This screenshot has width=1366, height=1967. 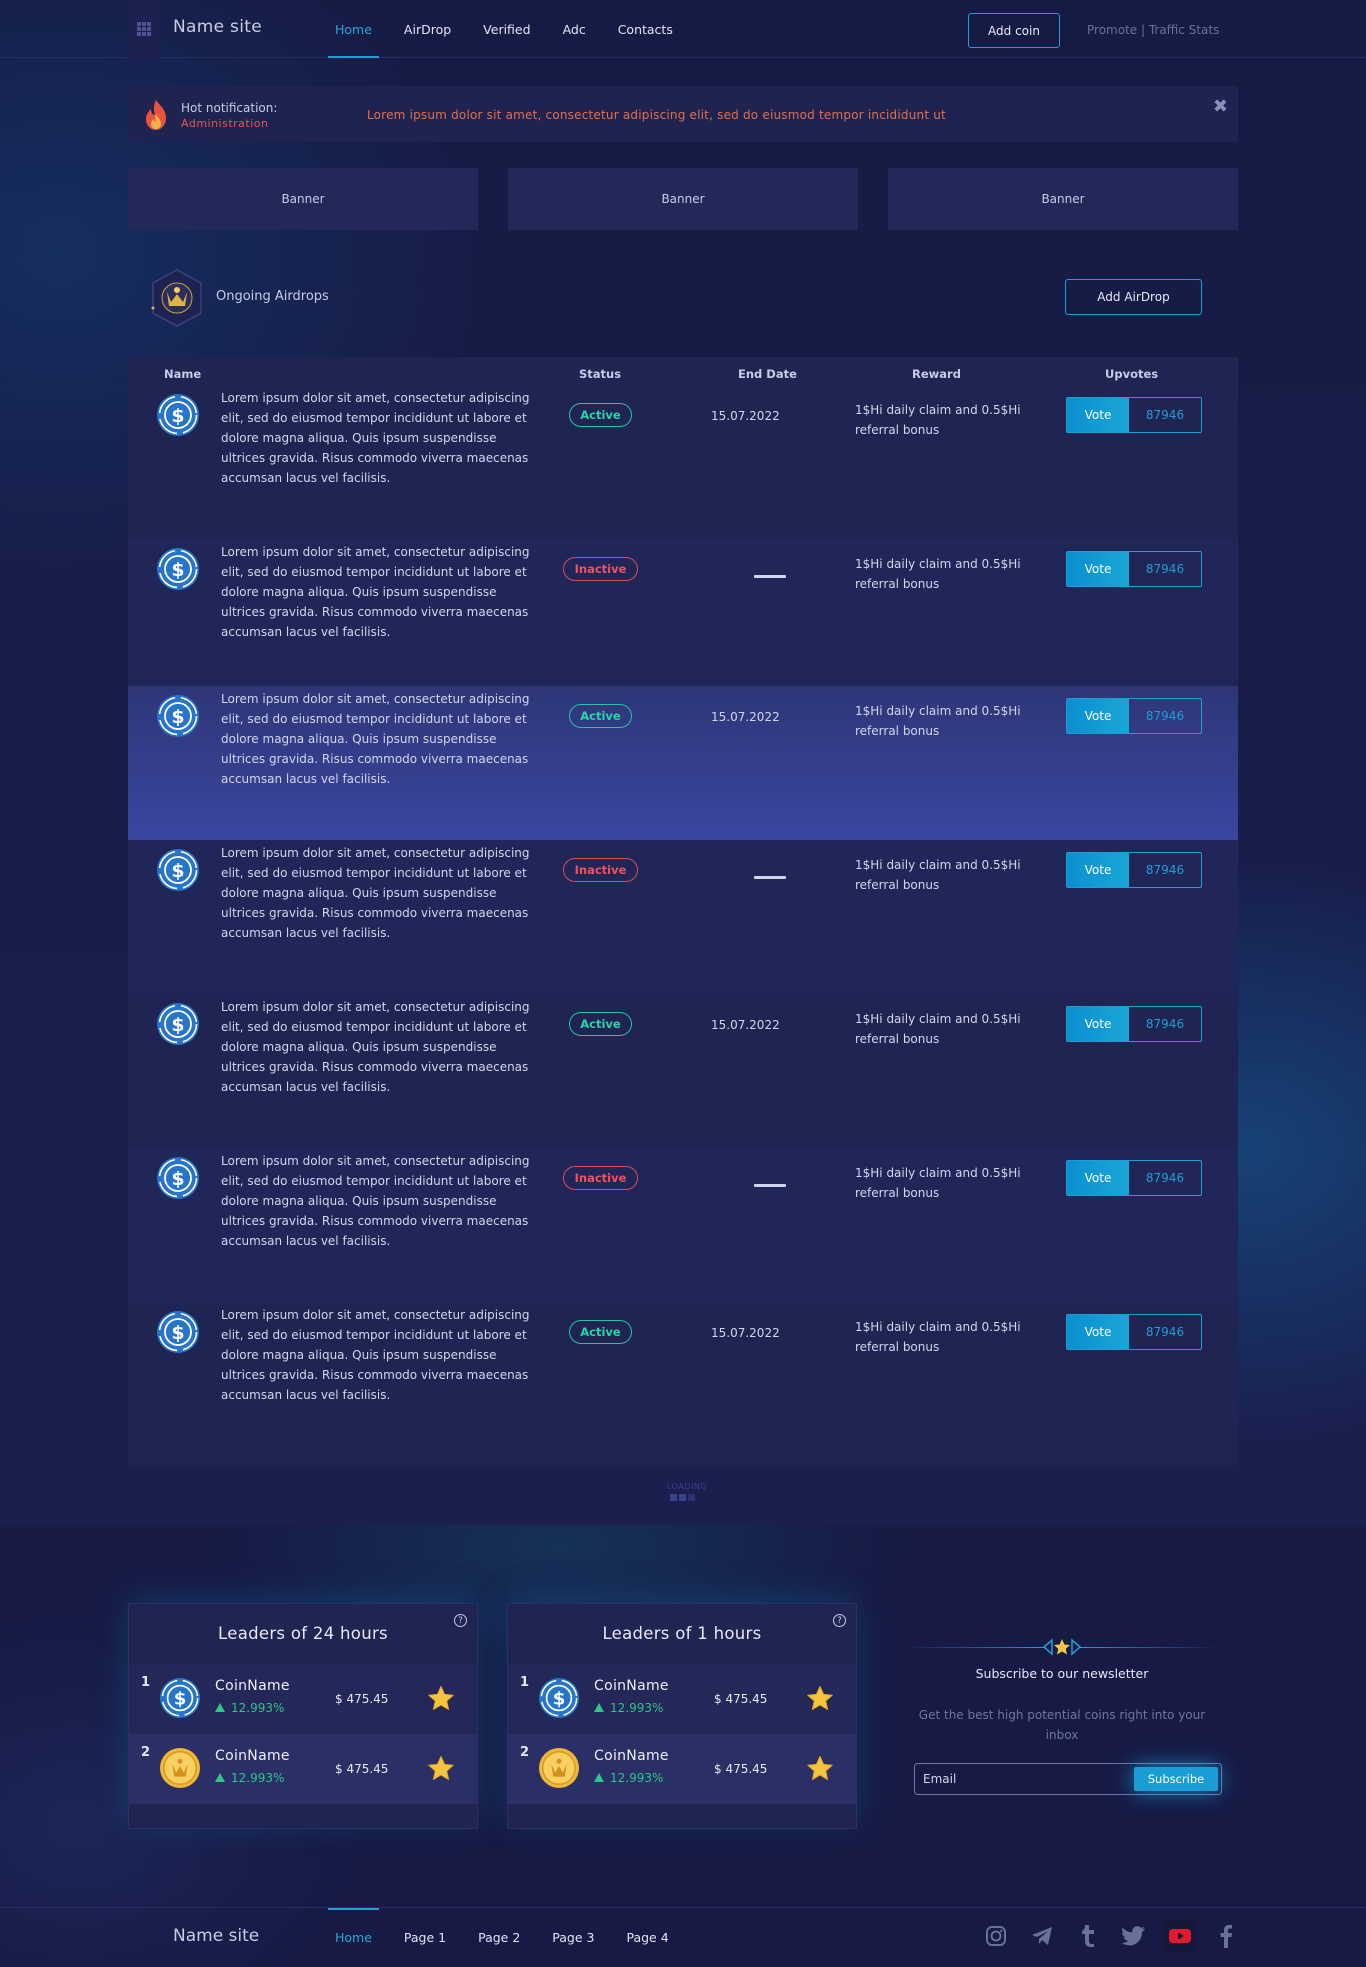 I want to click on apps-grid-button, so click(x=144, y=29).